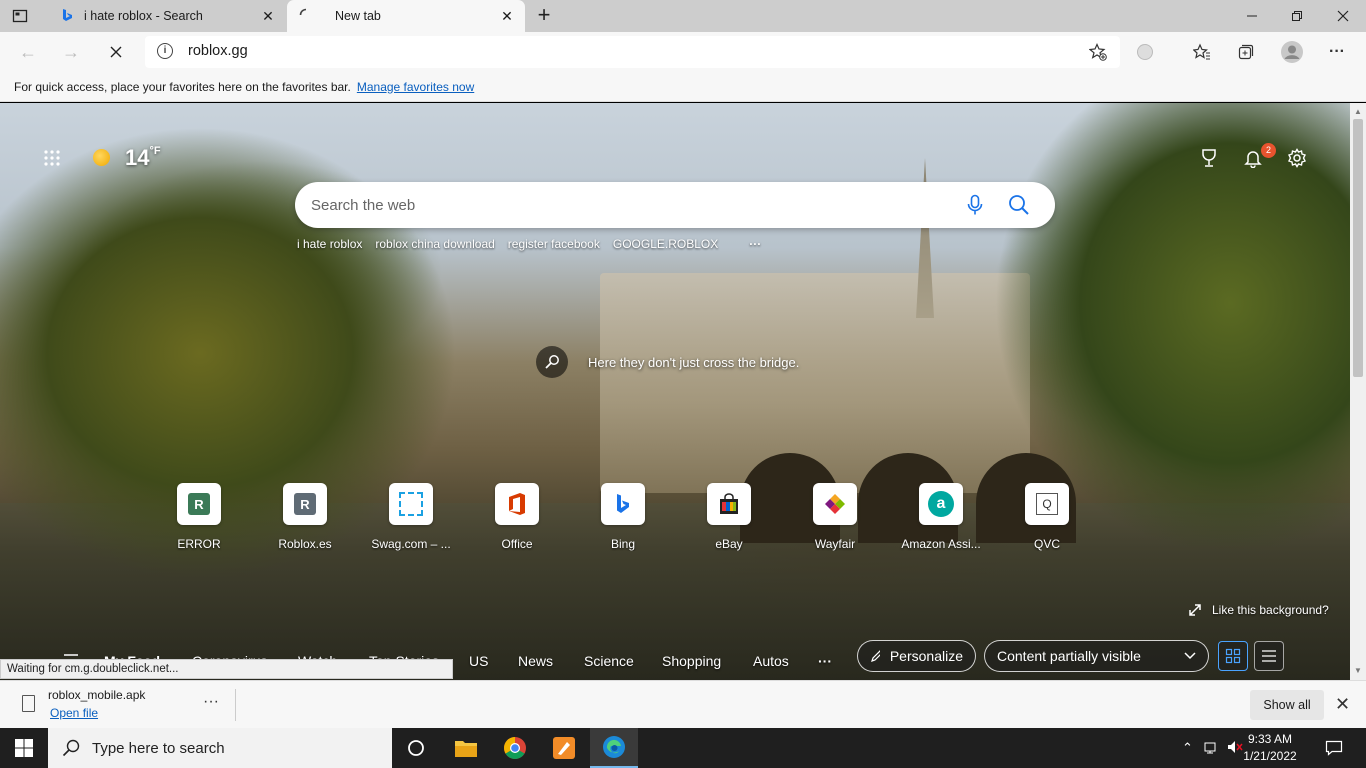  Describe the element at coordinates (835, 504) in the screenshot. I see `wayfair-icon` at that location.